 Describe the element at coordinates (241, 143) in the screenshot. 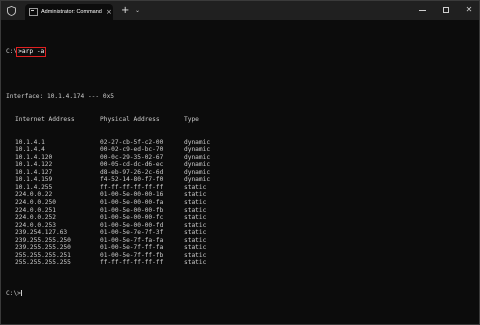

I see `table-row: 10.1.4.1 02-27-cb-5f-c2-00 dynamic` at that location.